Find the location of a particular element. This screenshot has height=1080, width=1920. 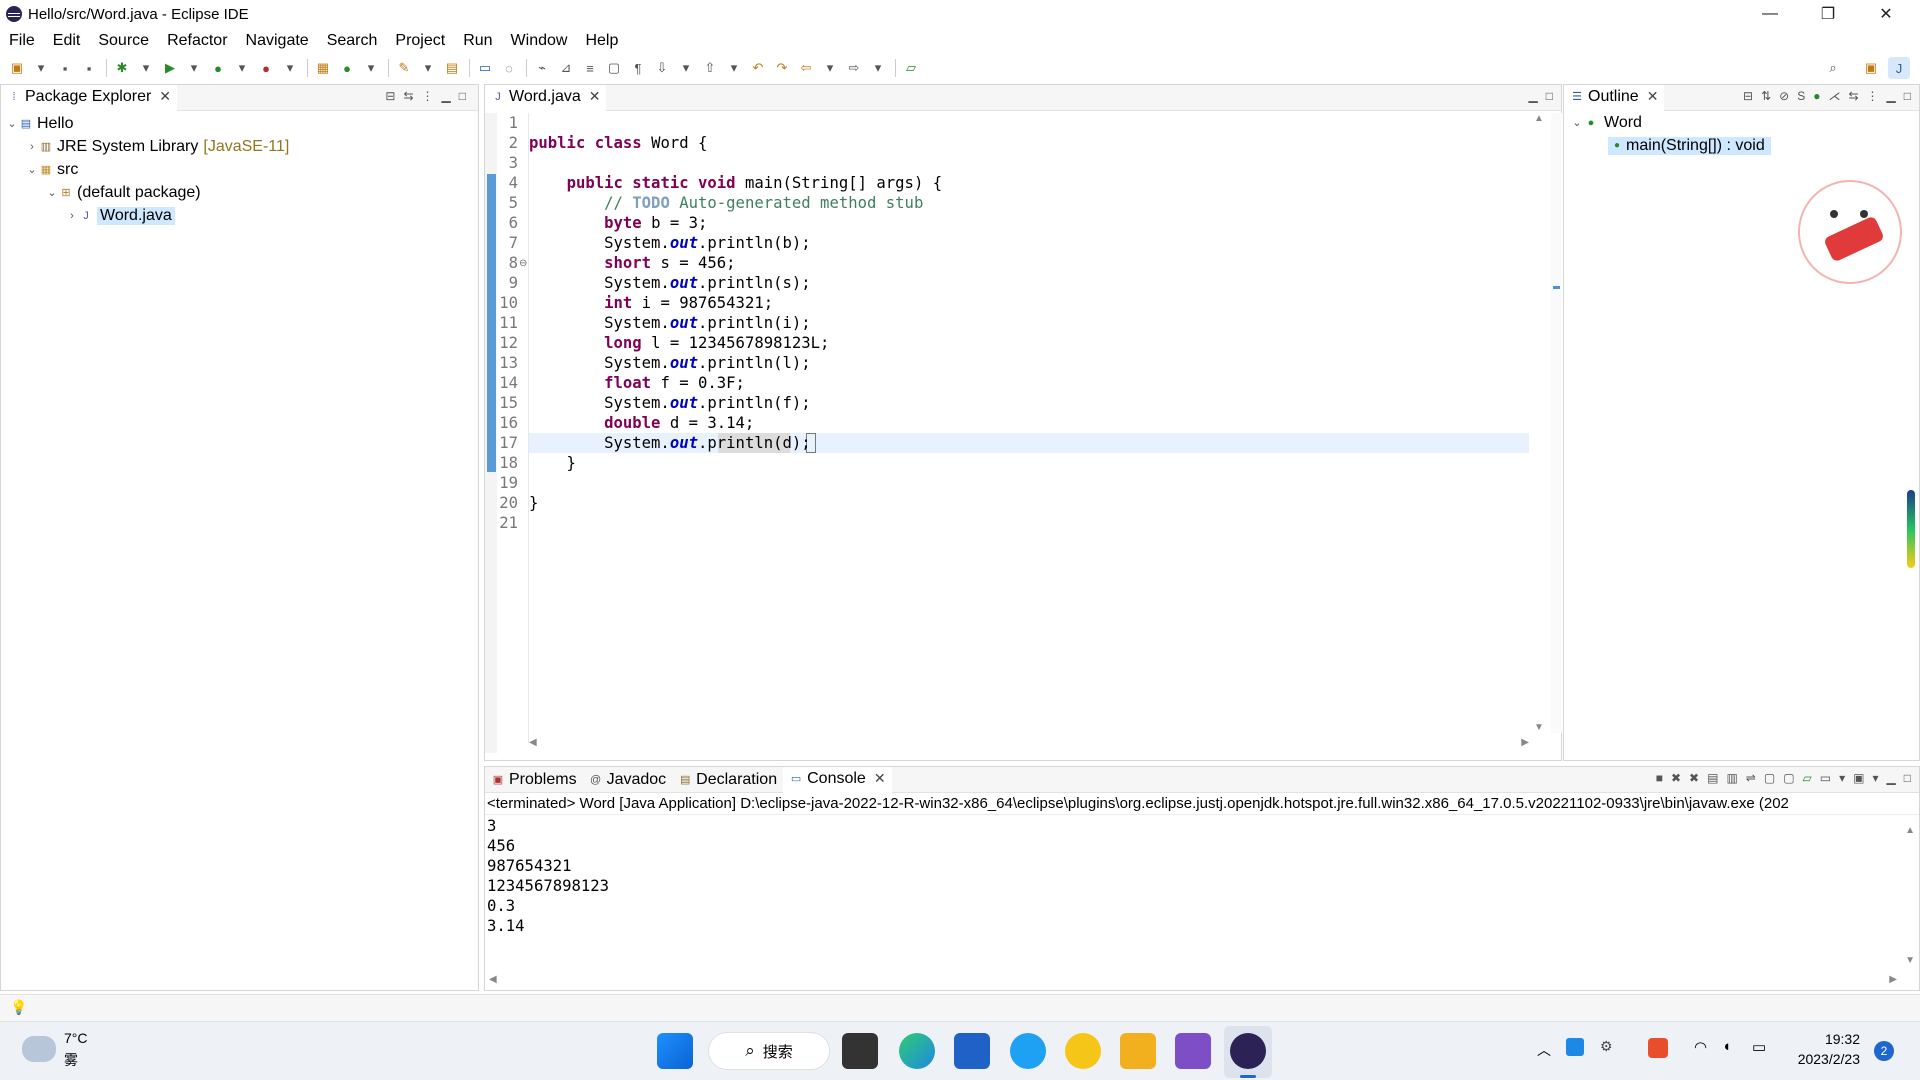

store-icon is located at coordinates (972, 1051).